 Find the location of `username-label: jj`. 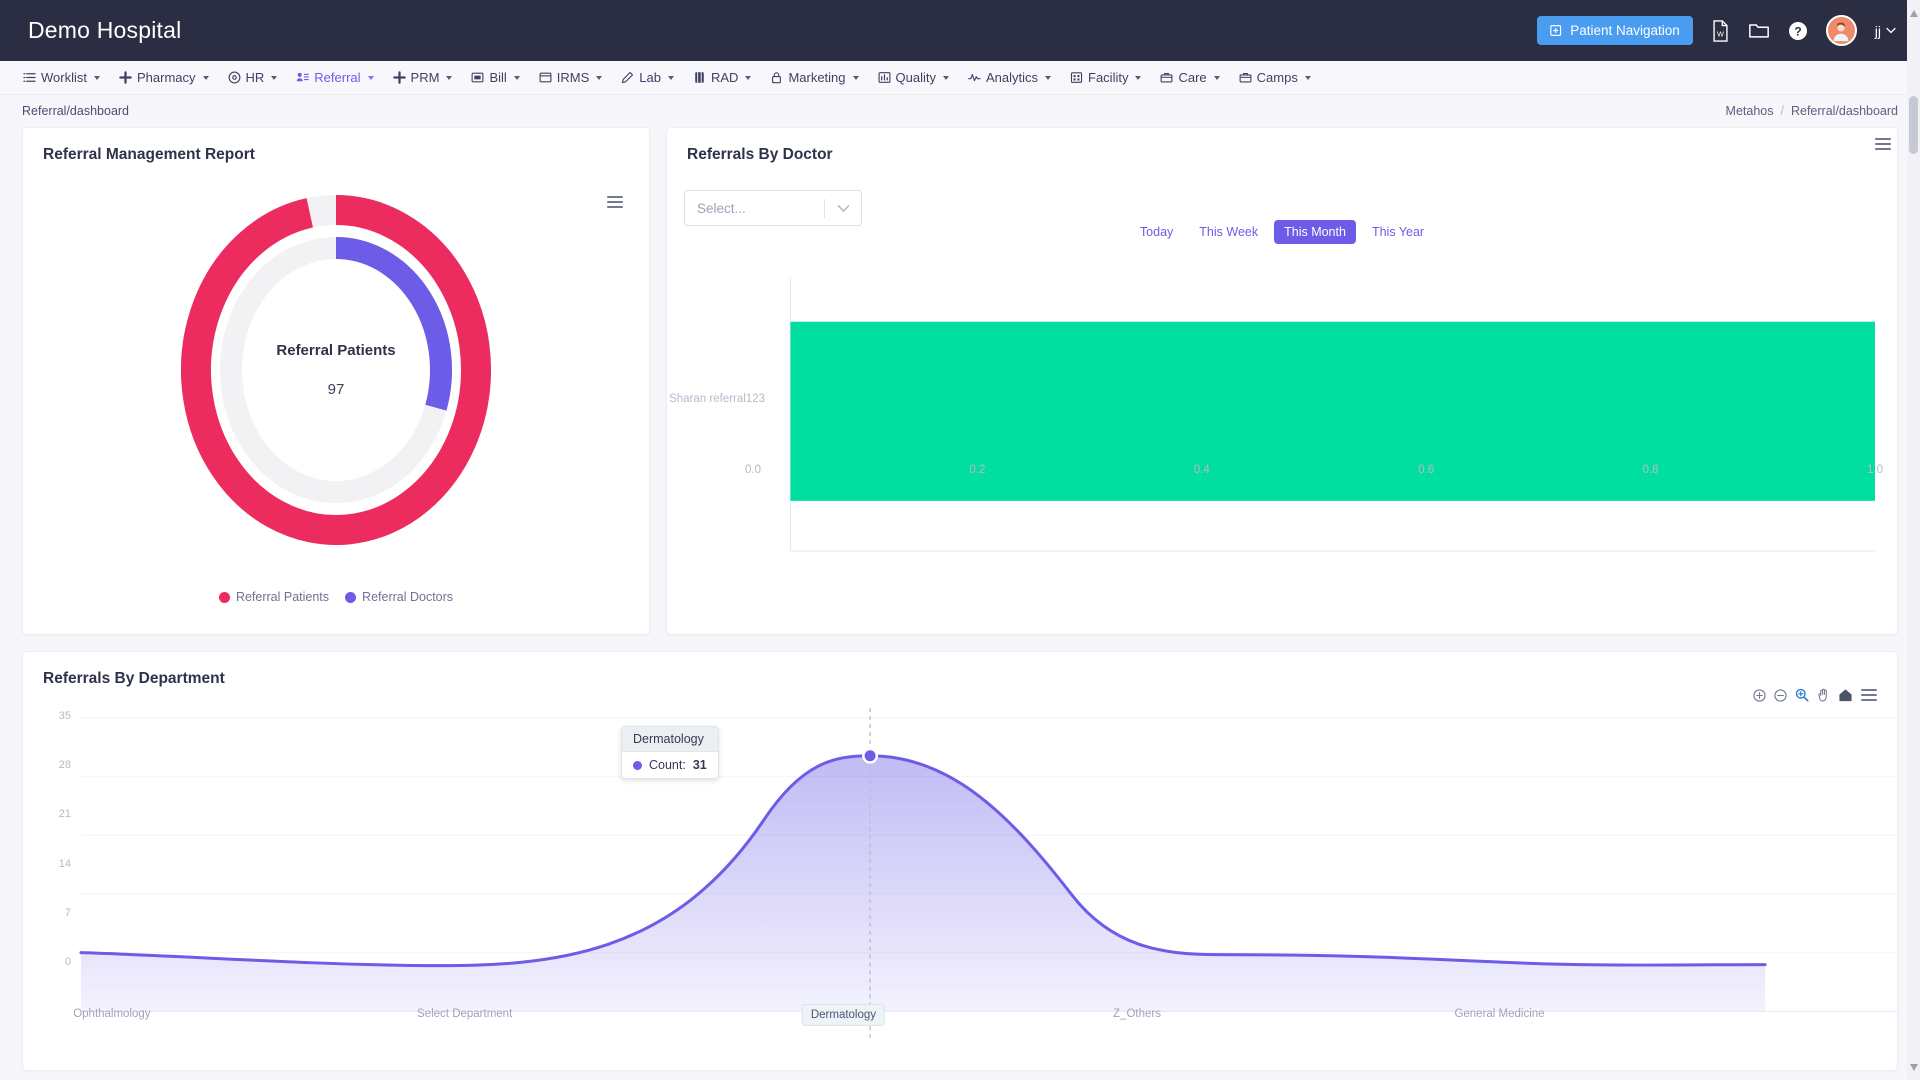

username-label: jj is located at coordinates (1877, 30).